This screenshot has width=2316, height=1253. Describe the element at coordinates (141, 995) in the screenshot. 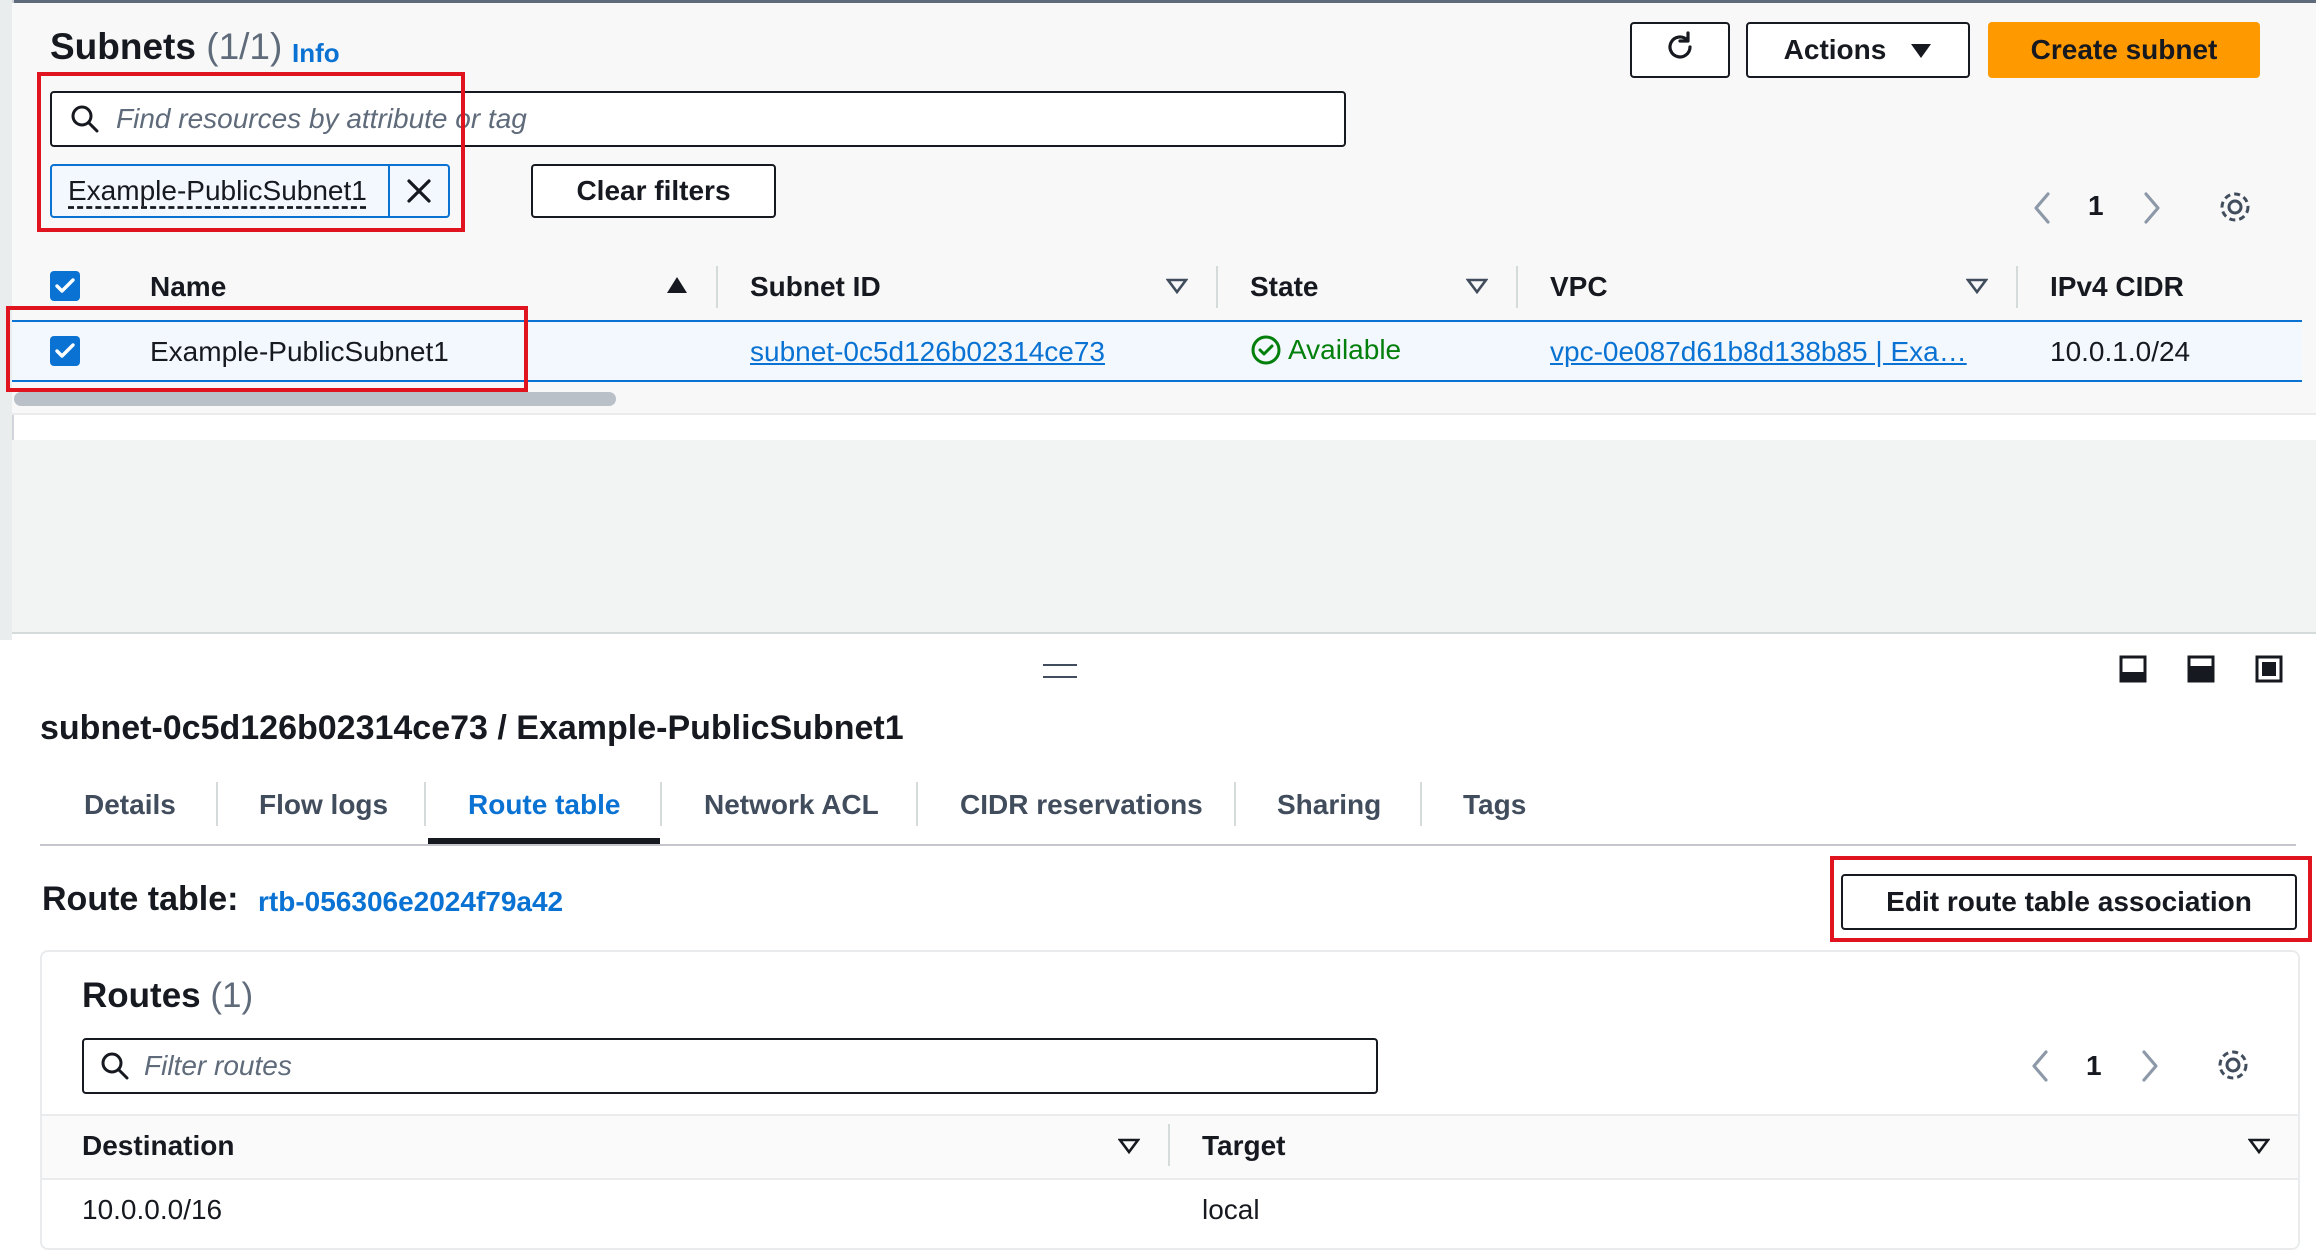

I see `routes-title-text: Routes` at that location.